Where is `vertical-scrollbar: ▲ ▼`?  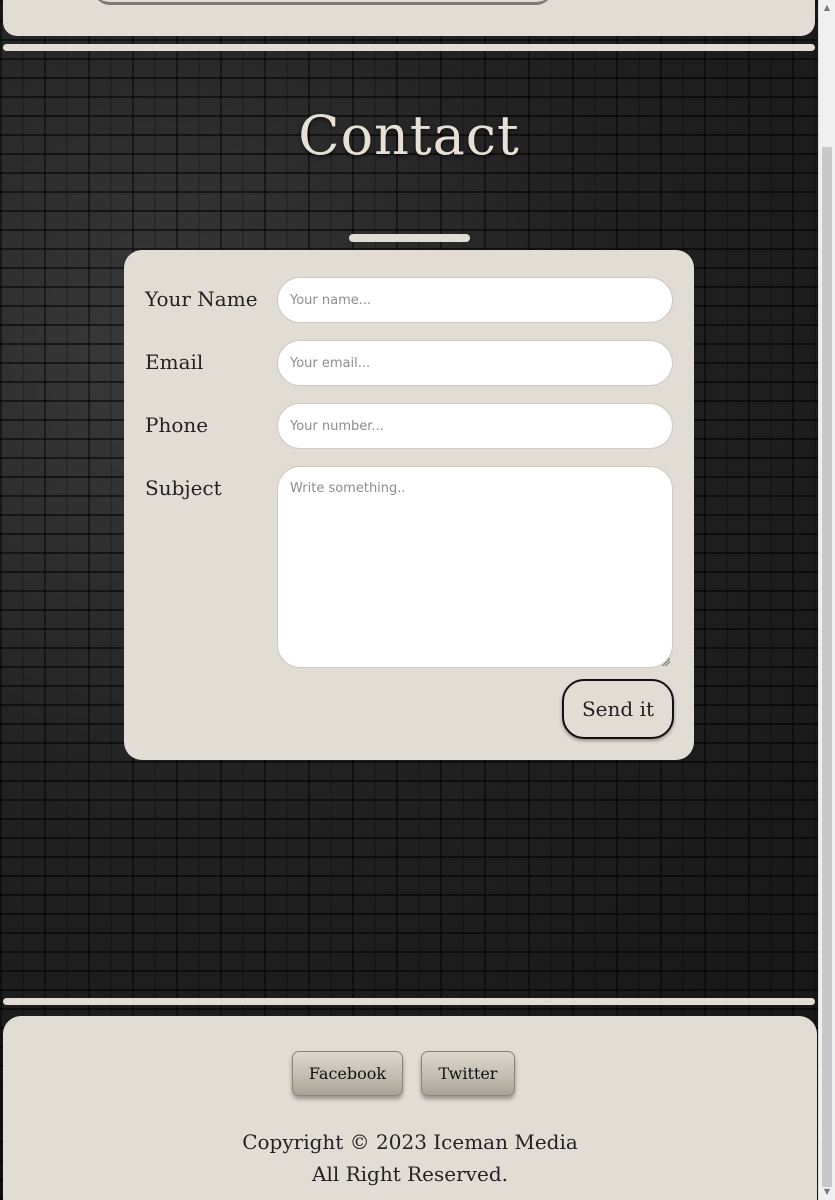 vertical-scrollbar: ▲ ▼ is located at coordinates (826, 600).